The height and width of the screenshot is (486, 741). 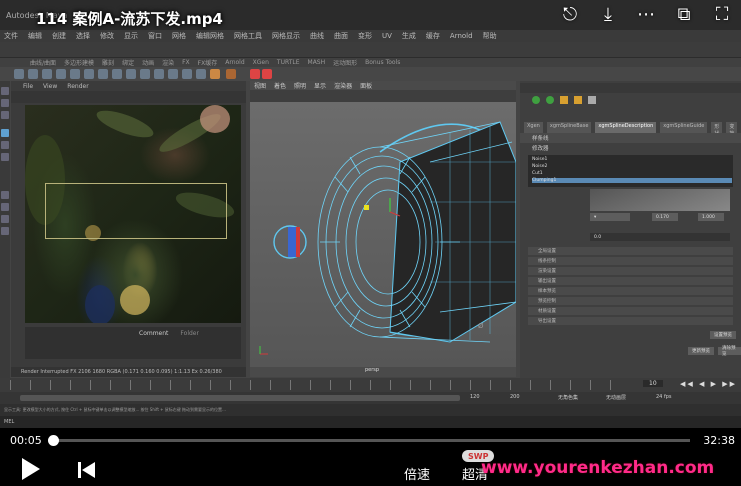 What do you see at coordinates (5, 231) in the screenshot?
I see `layout-stack-icon` at bounding box center [5, 231].